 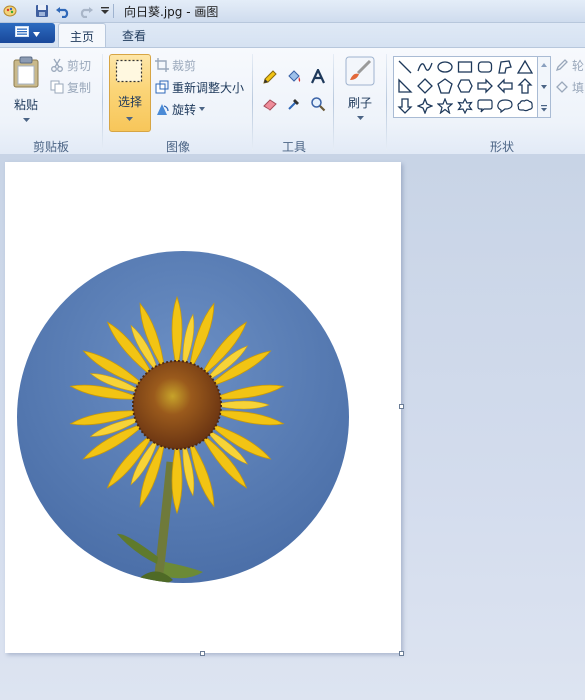 What do you see at coordinates (401, 406) in the screenshot?
I see `canvas-resize-handle-right` at bounding box center [401, 406].